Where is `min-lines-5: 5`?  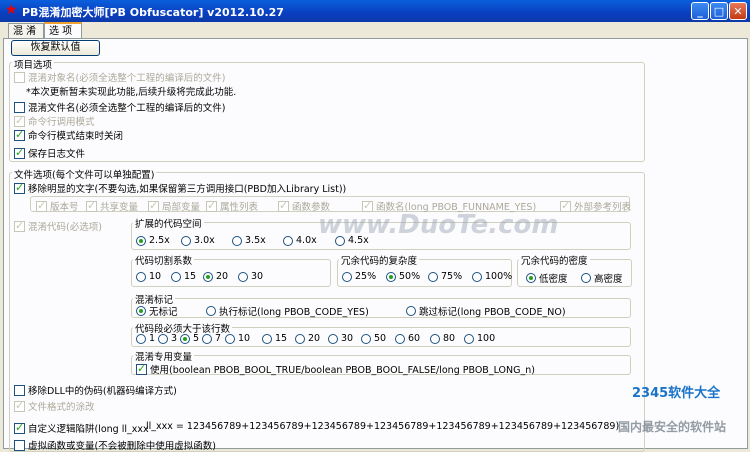 min-lines-5: 5 is located at coordinates (191, 338).